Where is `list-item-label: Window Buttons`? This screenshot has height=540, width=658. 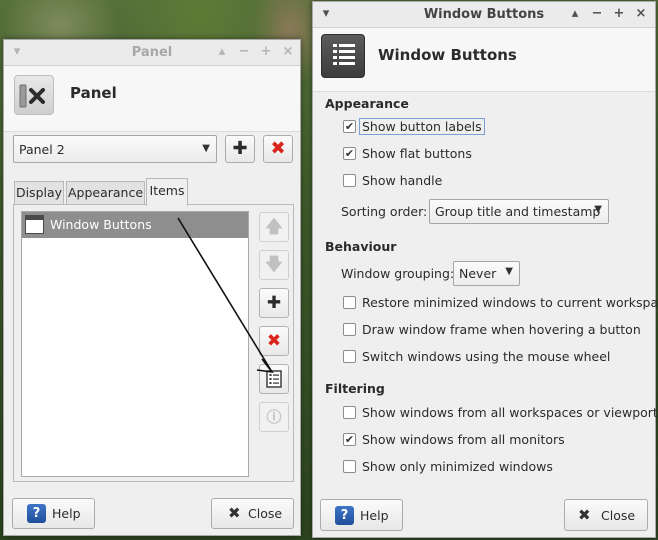 list-item-label: Window Buttons is located at coordinates (101, 224).